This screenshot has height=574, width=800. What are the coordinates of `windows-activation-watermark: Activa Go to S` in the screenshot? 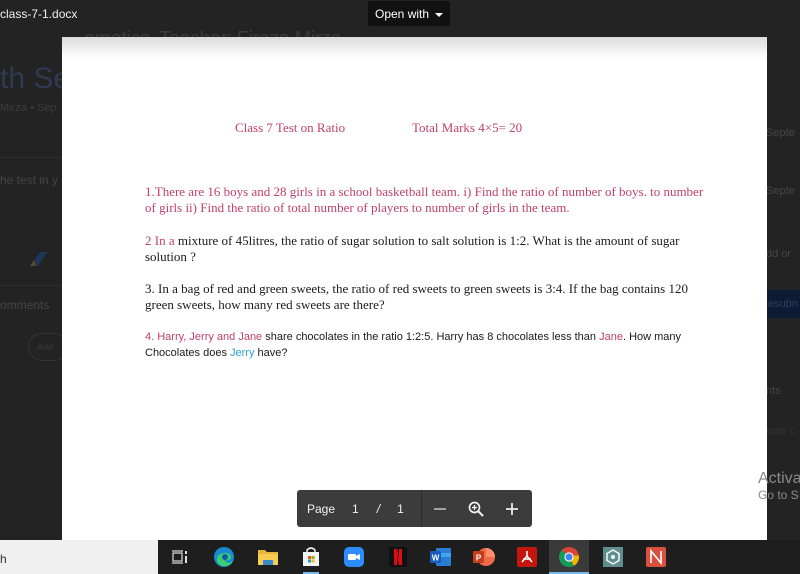 It's located at (779, 486).